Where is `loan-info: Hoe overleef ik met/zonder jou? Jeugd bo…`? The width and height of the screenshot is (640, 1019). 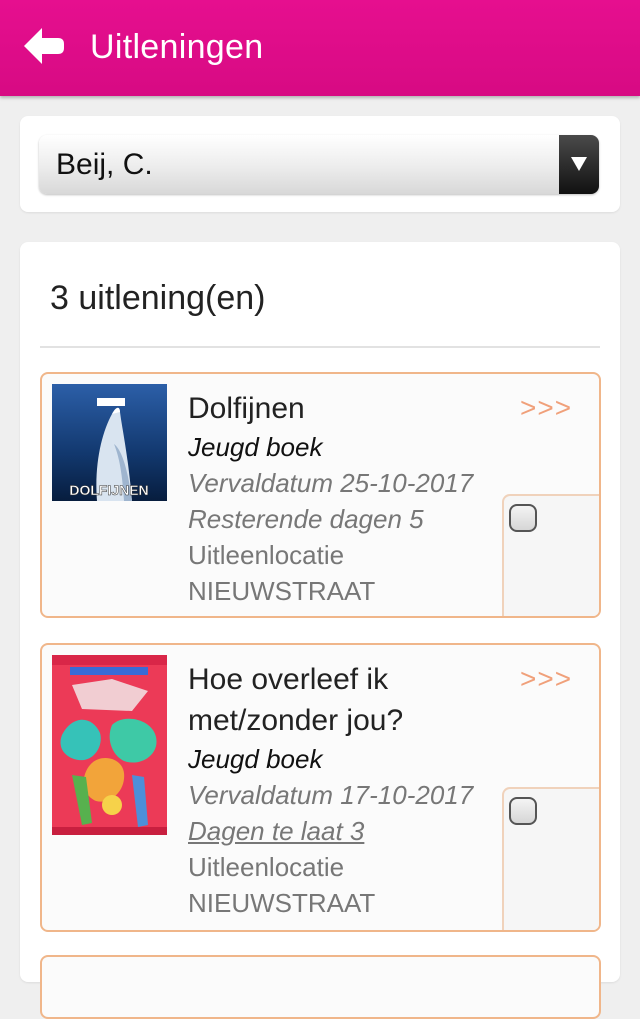 loan-info: Hoe overleef ik met/zonder jou? Jeugd bo… is located at coordinates (348, 790).